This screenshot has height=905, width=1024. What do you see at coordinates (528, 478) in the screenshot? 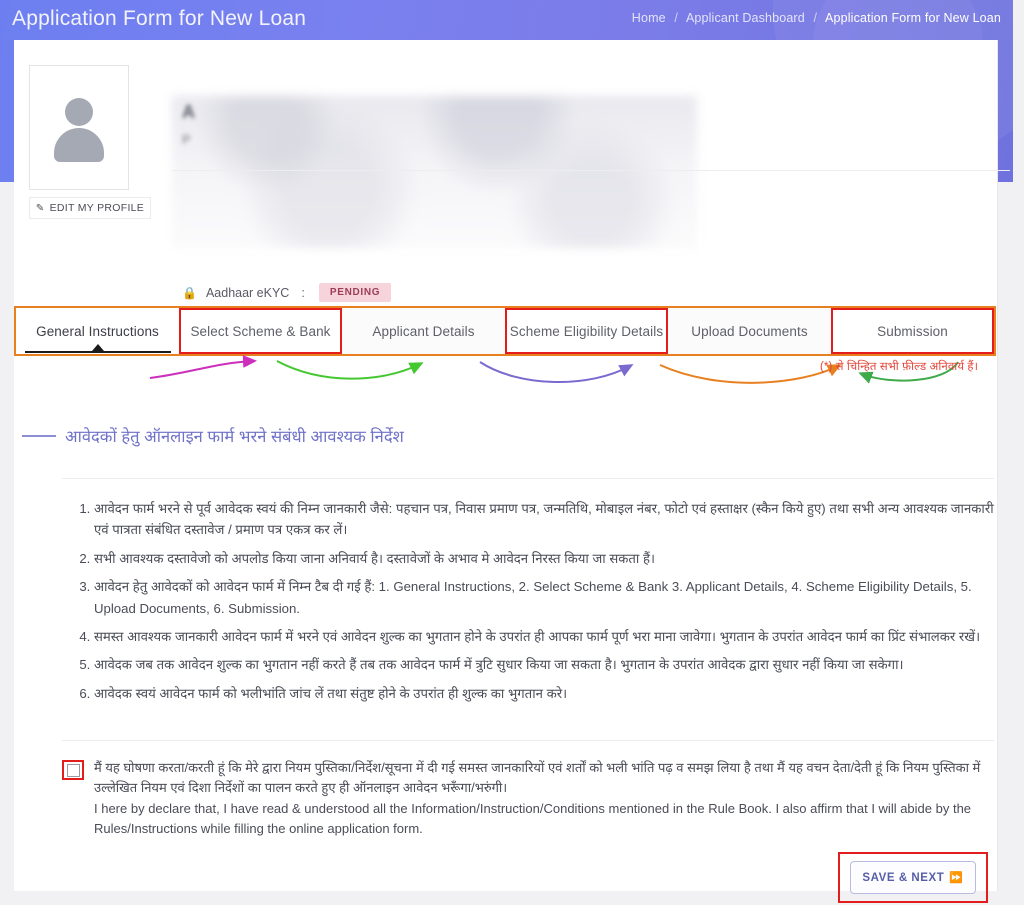
I see `divider-above-instructions` at bounding box center [528, 478].